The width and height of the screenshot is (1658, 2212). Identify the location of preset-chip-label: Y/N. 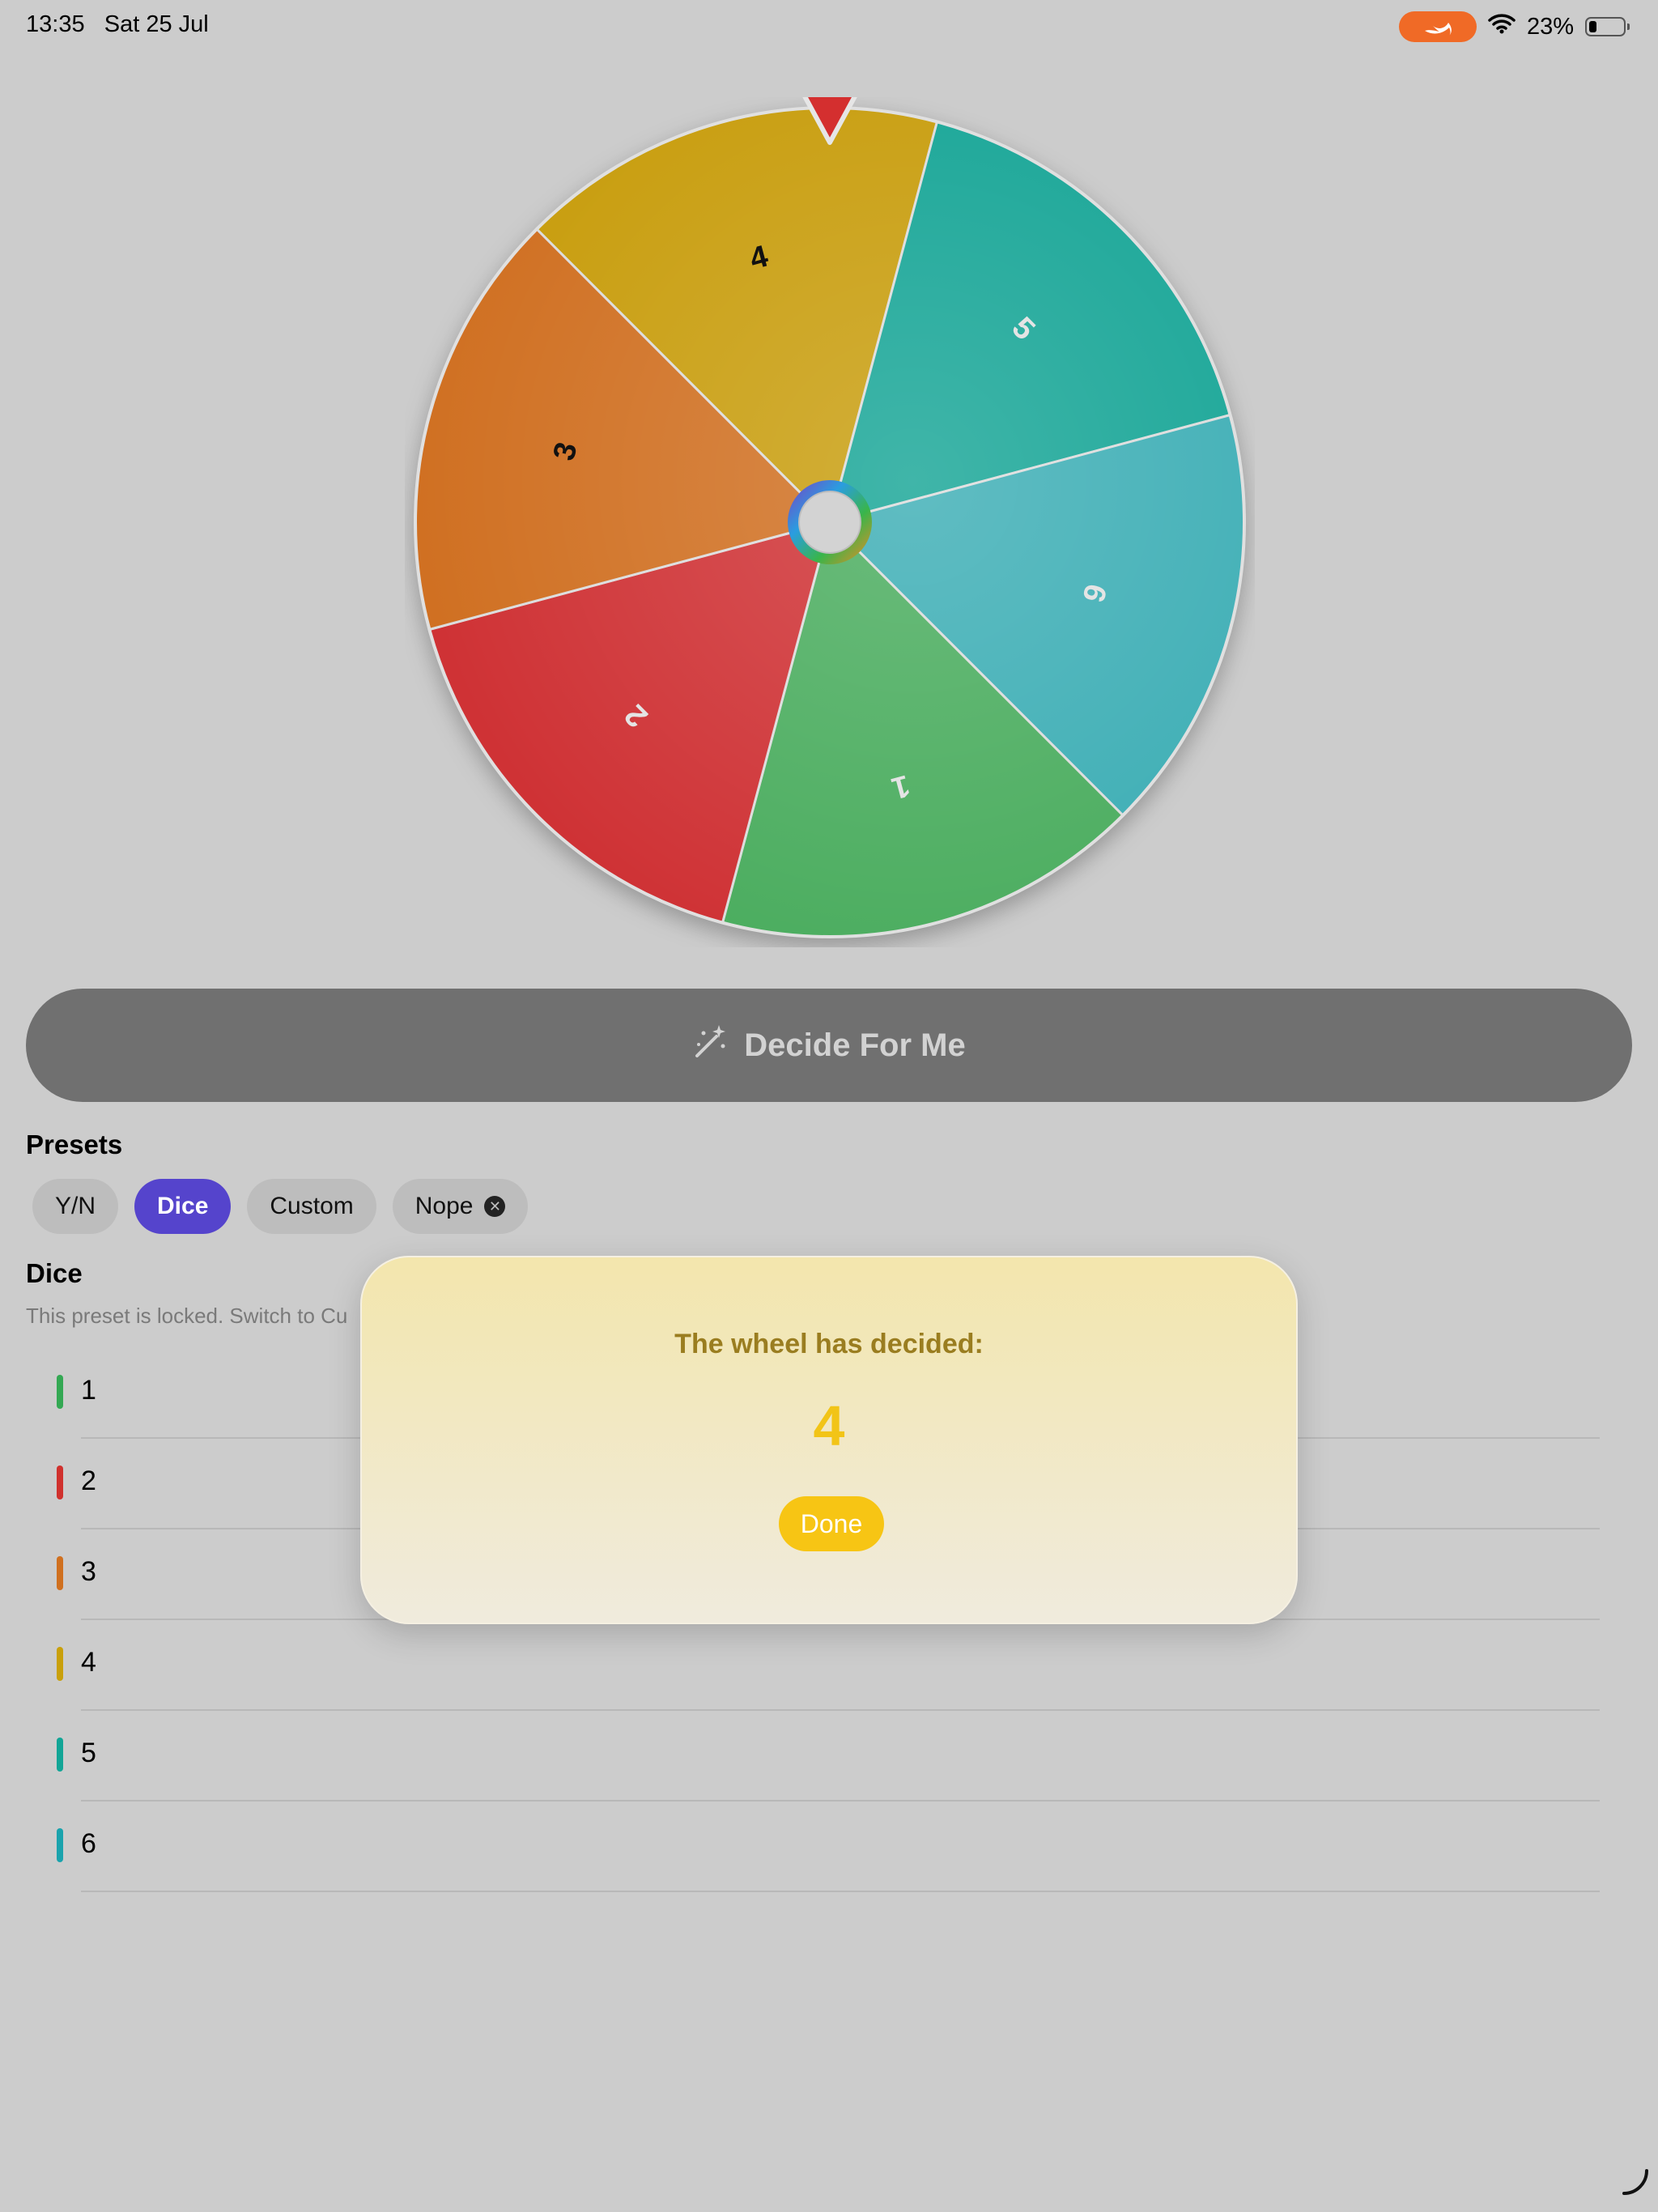
(75, 1206).